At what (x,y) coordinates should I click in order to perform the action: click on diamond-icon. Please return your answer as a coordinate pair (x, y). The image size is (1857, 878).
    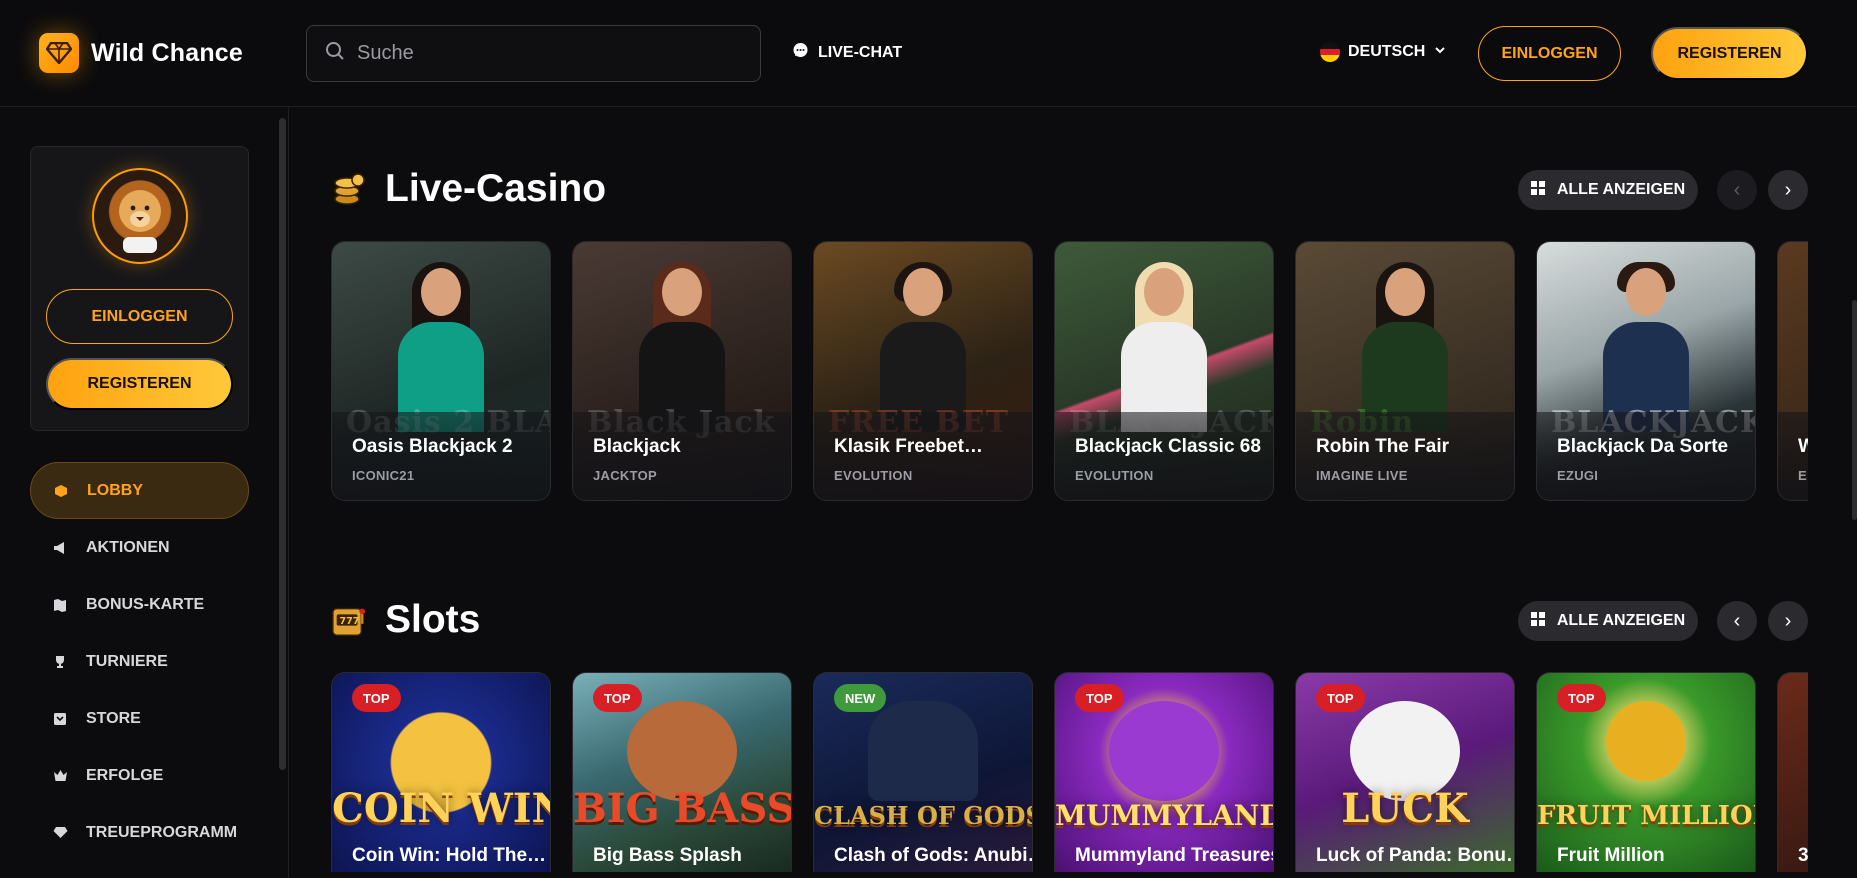
    Looking at the image, I should click on (60, 833).